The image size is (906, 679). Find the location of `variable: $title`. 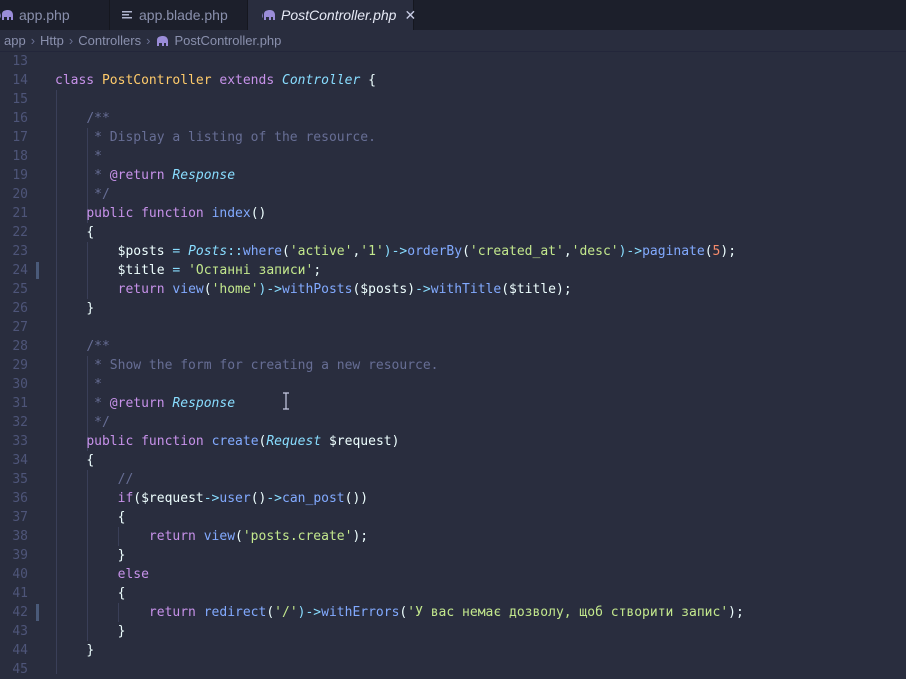

variable: $title is located at coordinates (141, 270).